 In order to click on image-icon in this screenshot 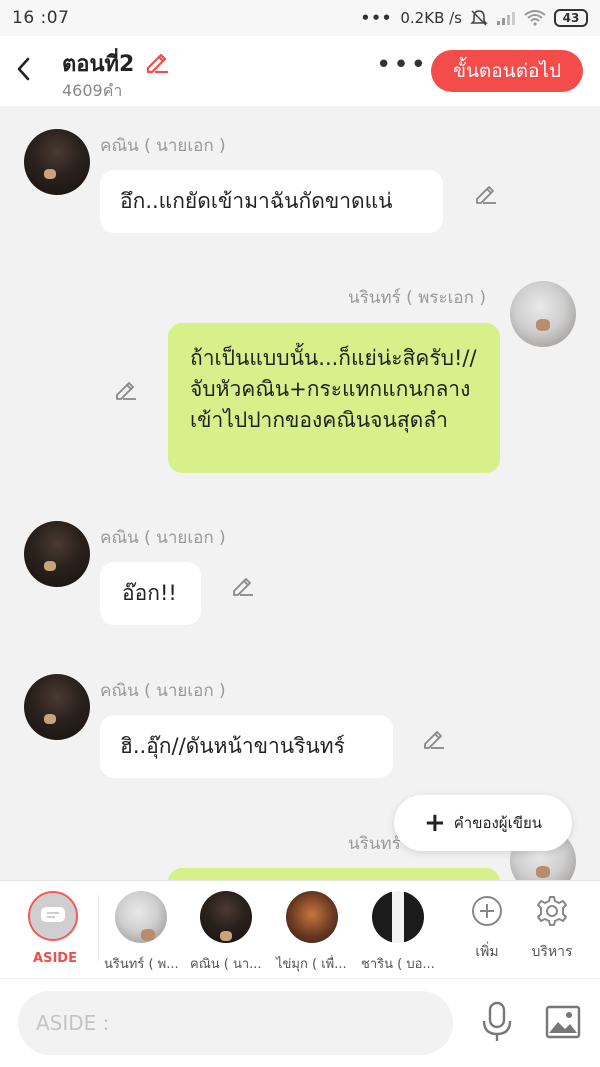, I will do `click(563, 1022)`.